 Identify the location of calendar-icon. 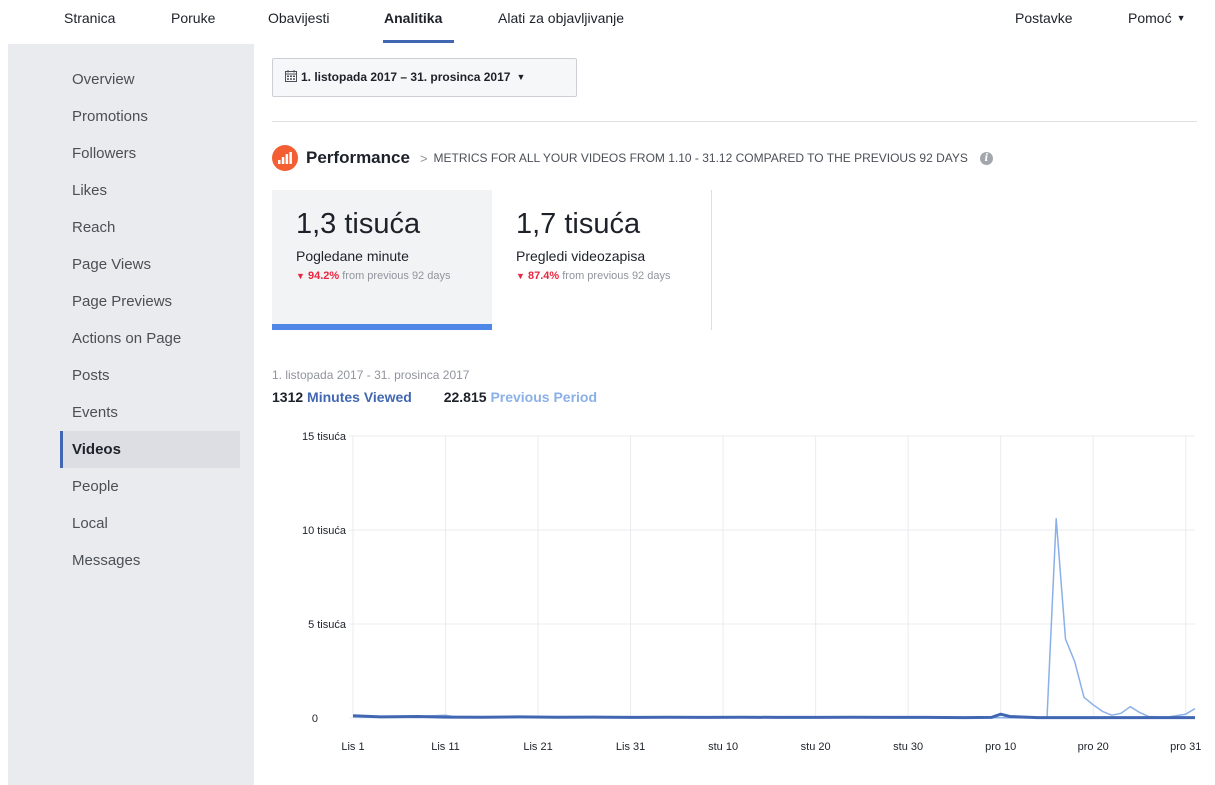
(291, 77).